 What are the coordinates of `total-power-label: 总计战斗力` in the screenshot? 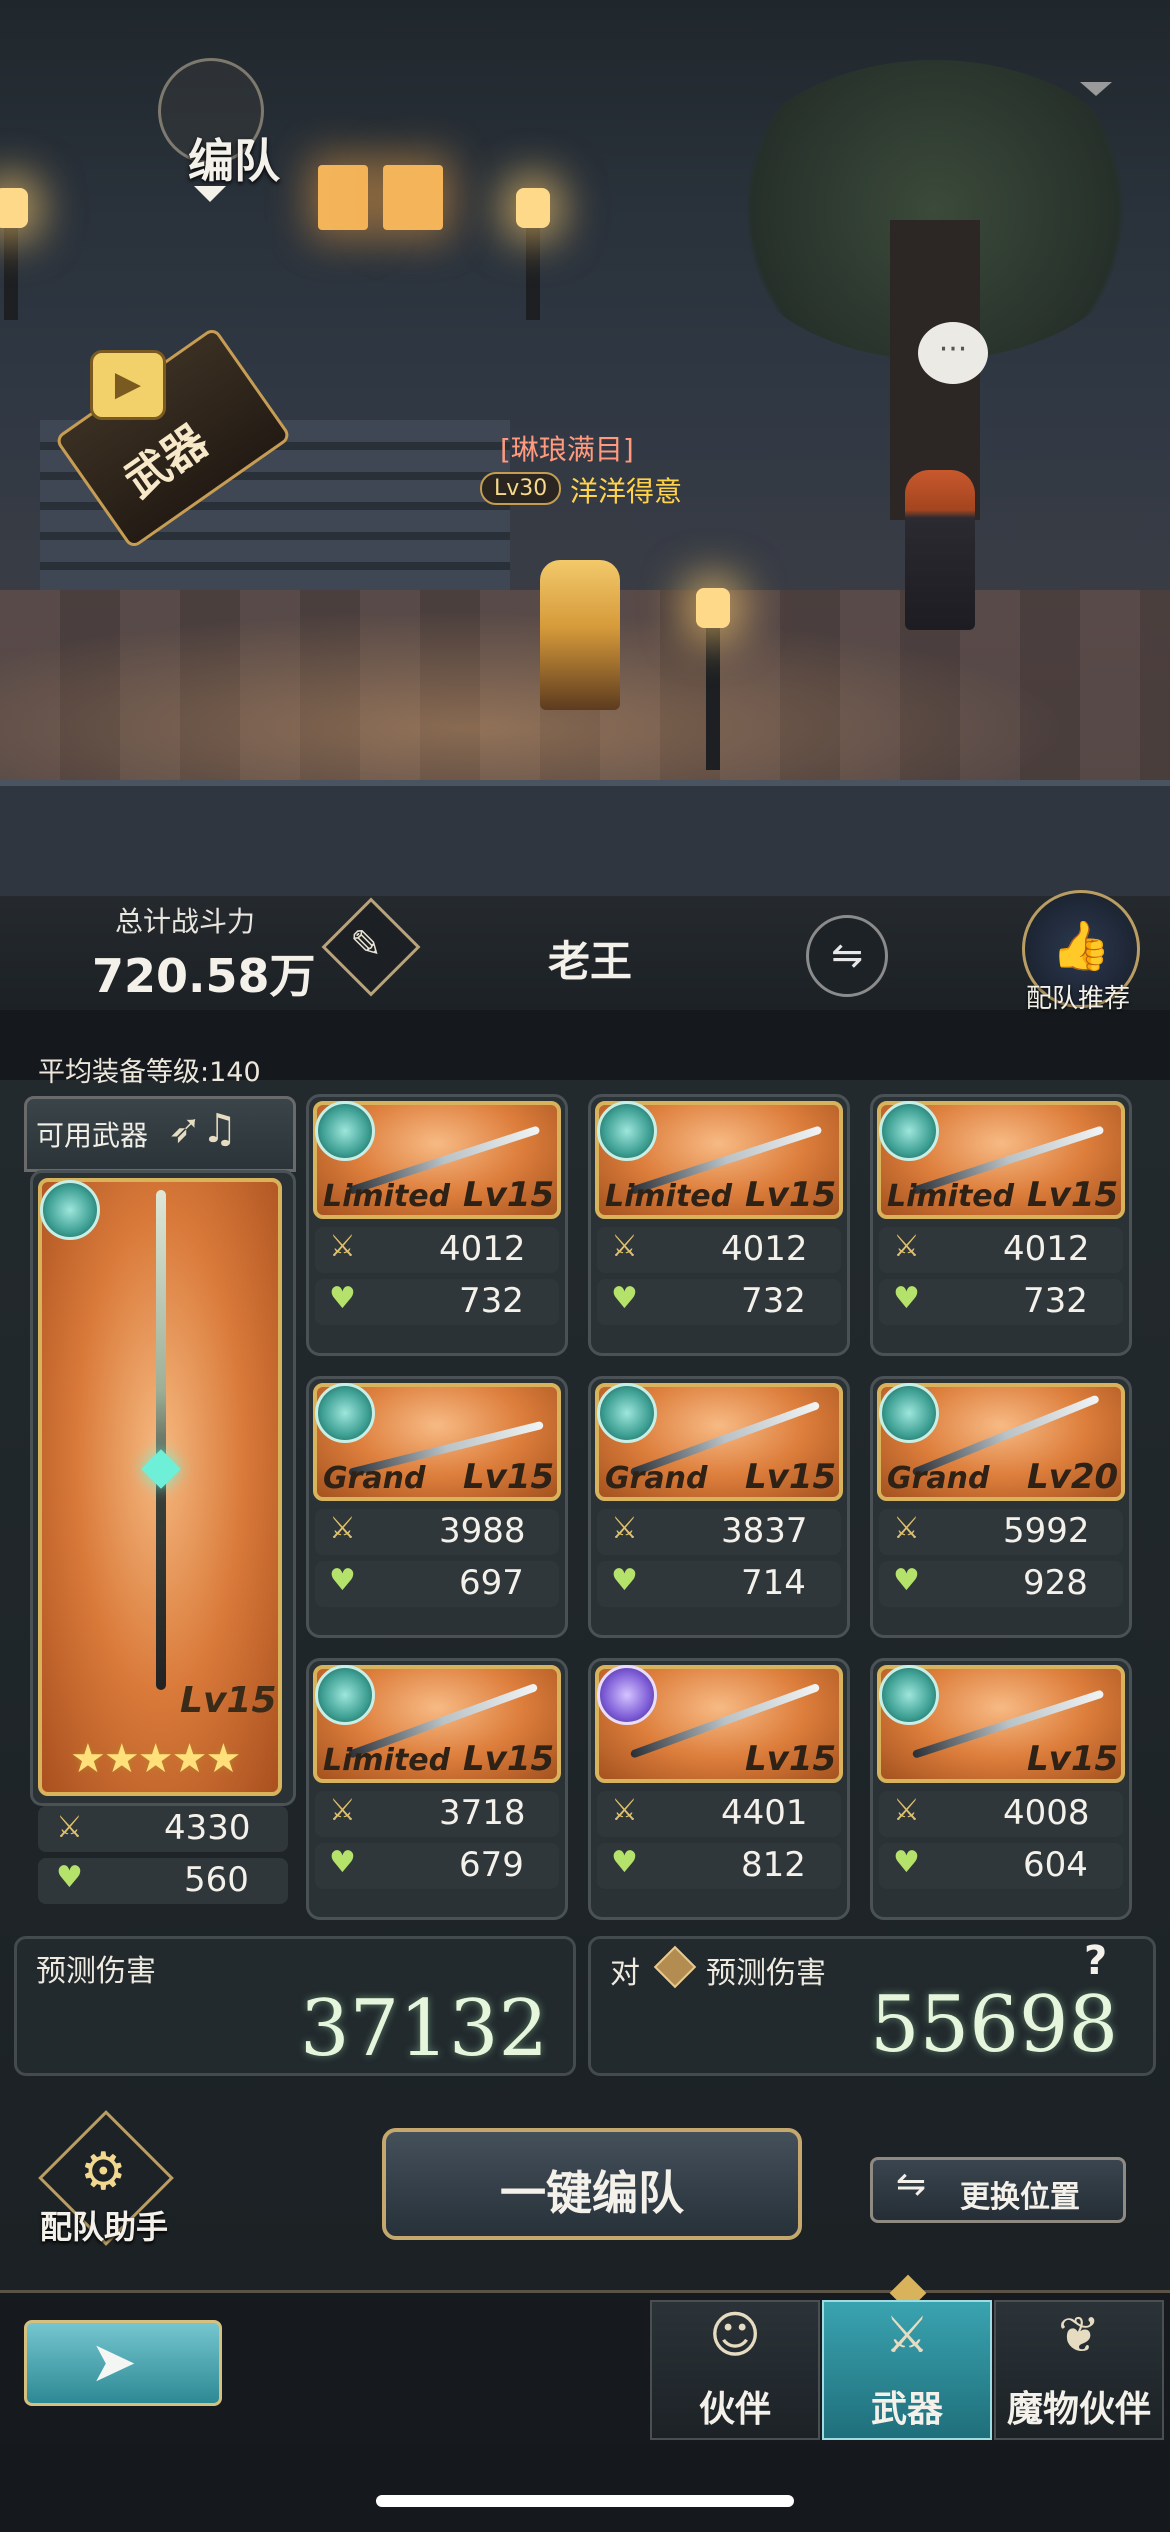 It's located at (185, 921).